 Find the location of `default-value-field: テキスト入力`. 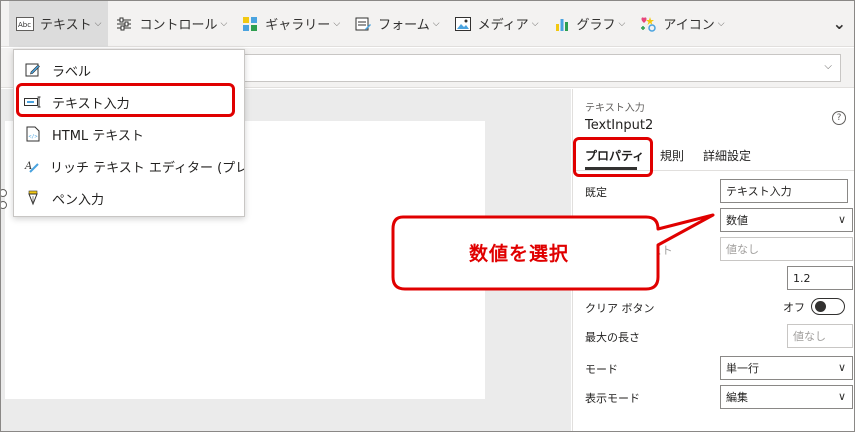

default-value-field: テキスト入力 is located at coordinates (784, 191).